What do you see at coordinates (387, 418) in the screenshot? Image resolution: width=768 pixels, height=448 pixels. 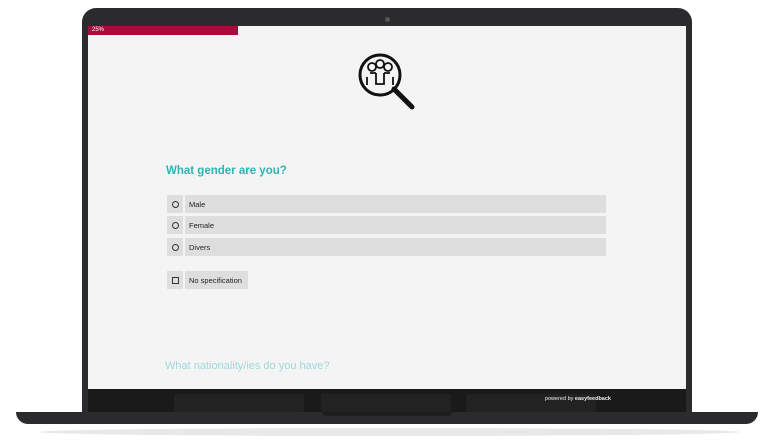 I see `laptop-base` at bounding box center [387, 418].